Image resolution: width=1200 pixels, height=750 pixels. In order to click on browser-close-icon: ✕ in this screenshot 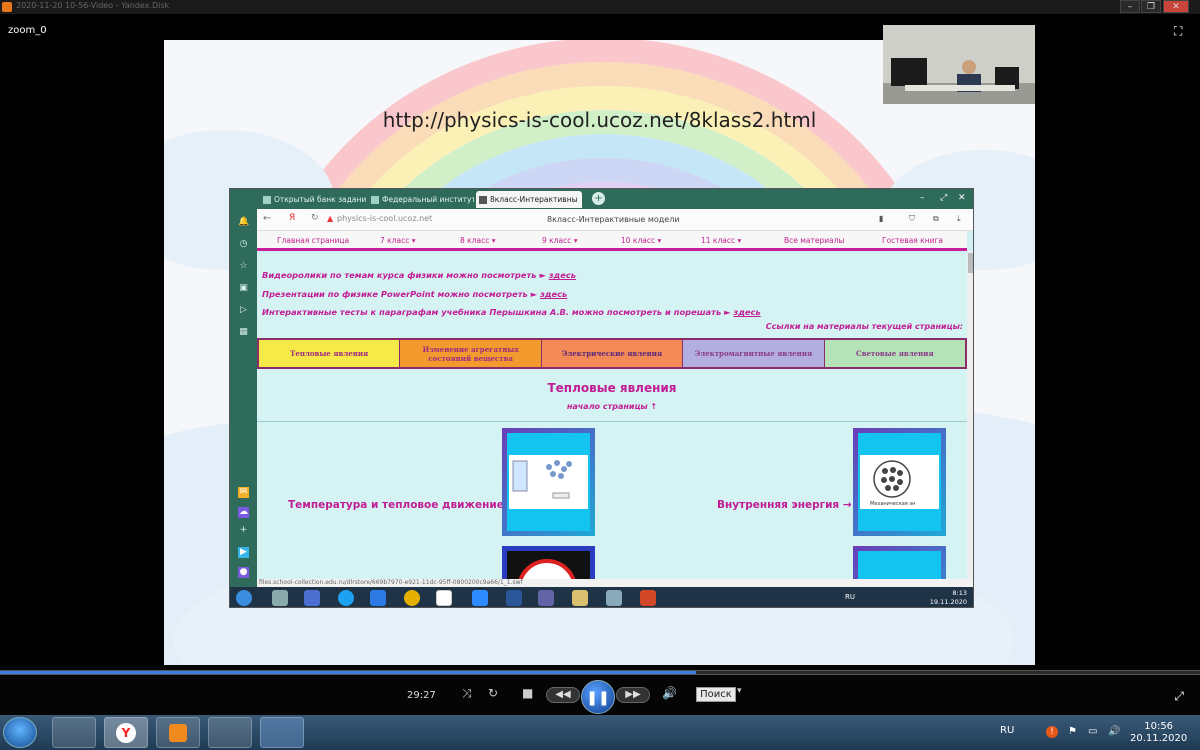, I will do `click(962, 198)`.